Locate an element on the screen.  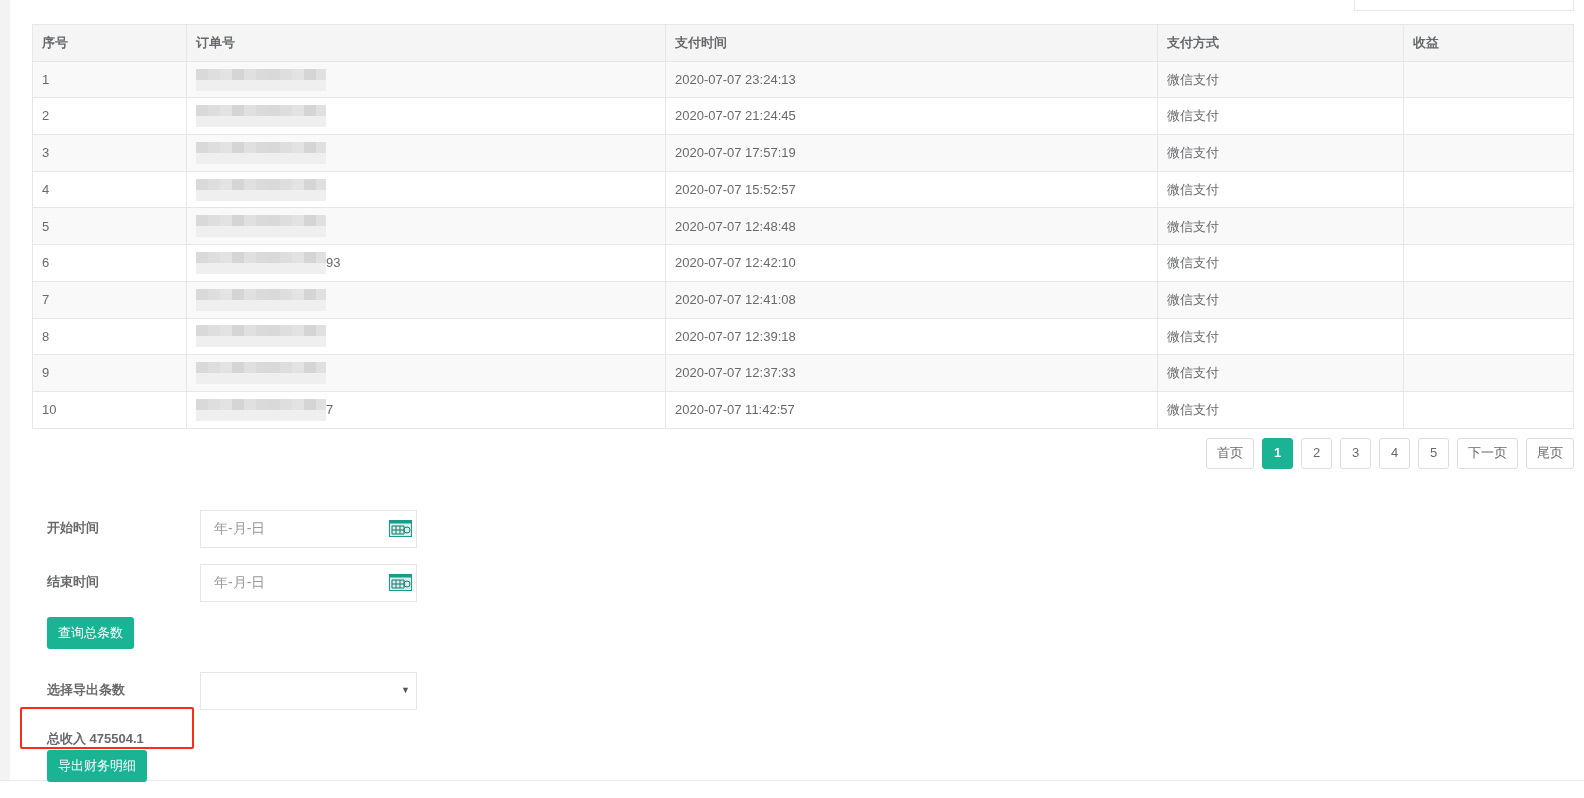
table-cell: 4 is located at coordinates (109, 189).